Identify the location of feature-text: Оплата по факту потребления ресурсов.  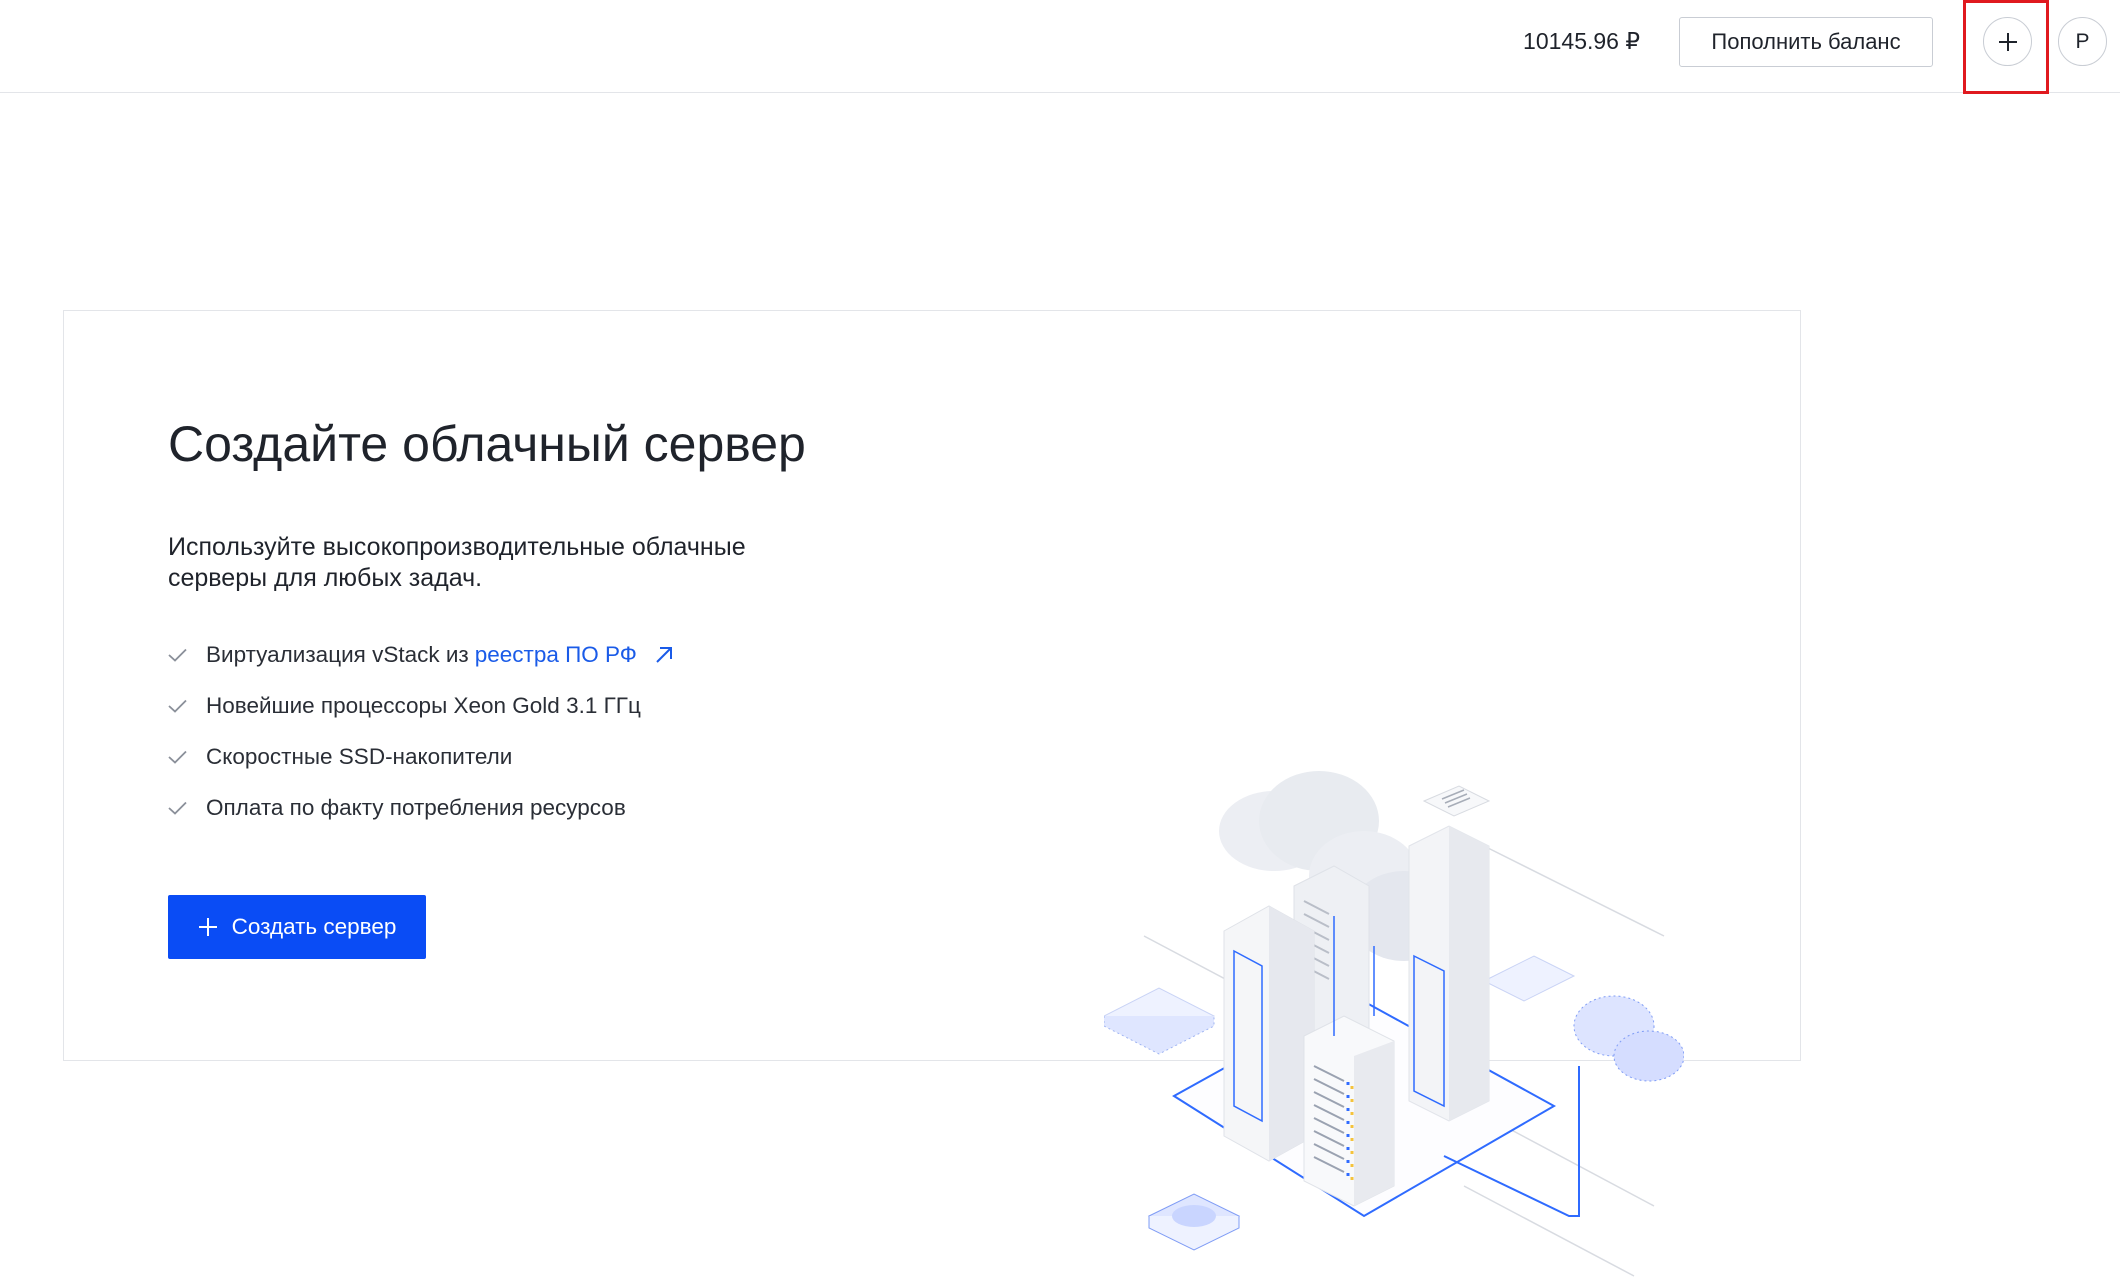
(416, 807).